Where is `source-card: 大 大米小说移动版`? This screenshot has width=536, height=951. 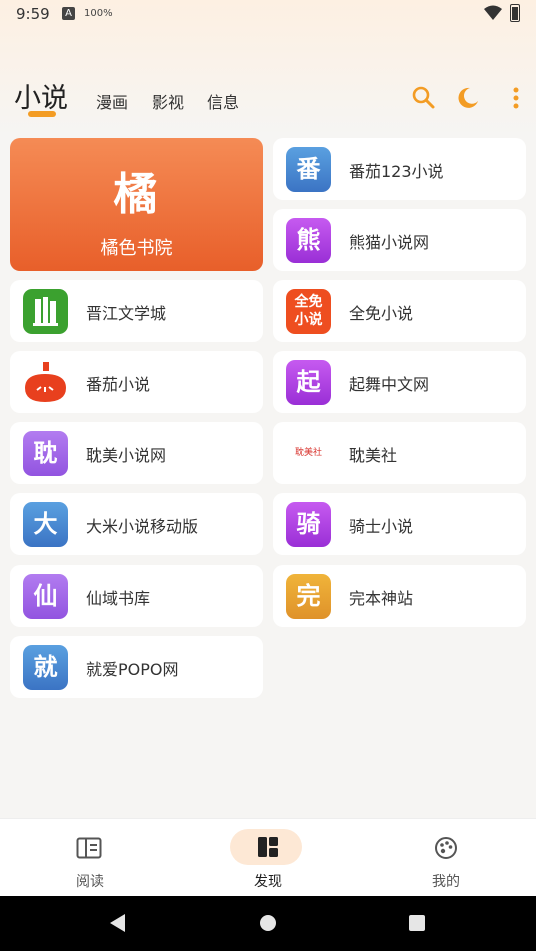 source-card: 大 大米小说移动版 is located at coordinates (136, 524).